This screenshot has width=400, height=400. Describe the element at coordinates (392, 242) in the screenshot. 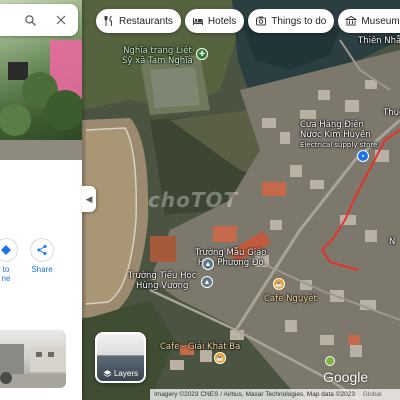

I see `place-edge-label: N` at that location.